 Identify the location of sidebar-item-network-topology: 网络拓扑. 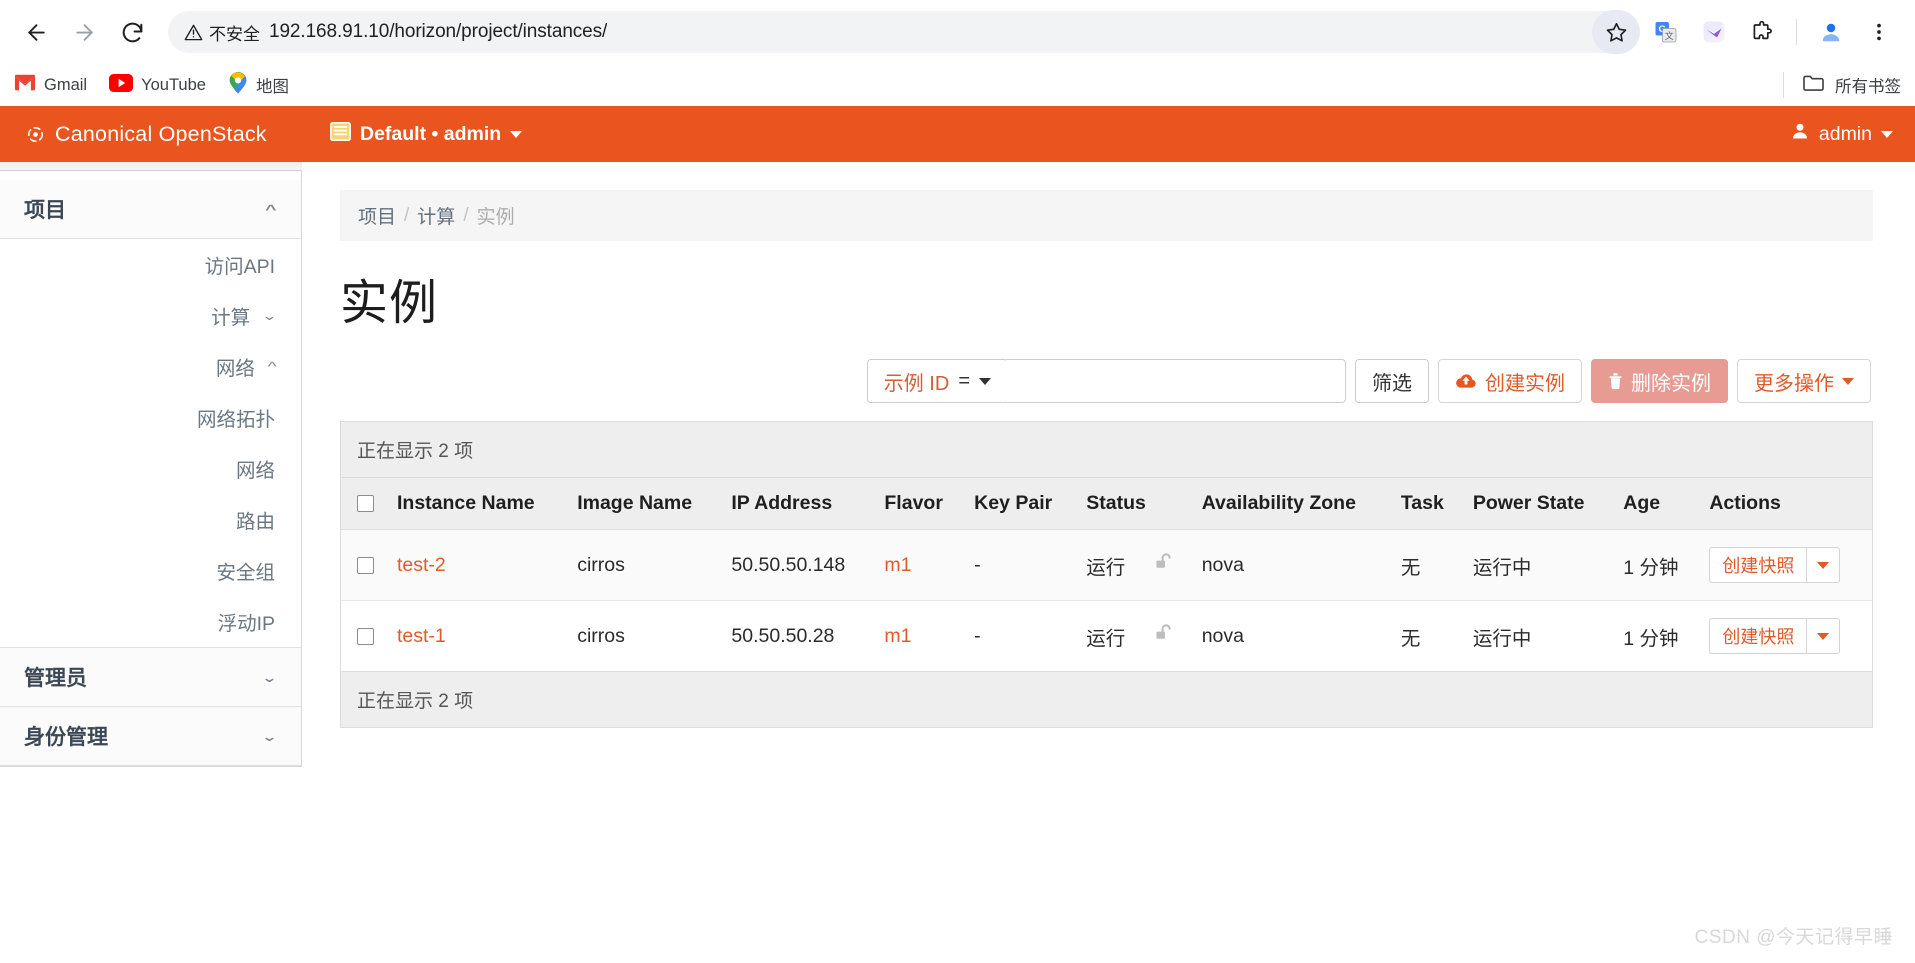
(150, 417).